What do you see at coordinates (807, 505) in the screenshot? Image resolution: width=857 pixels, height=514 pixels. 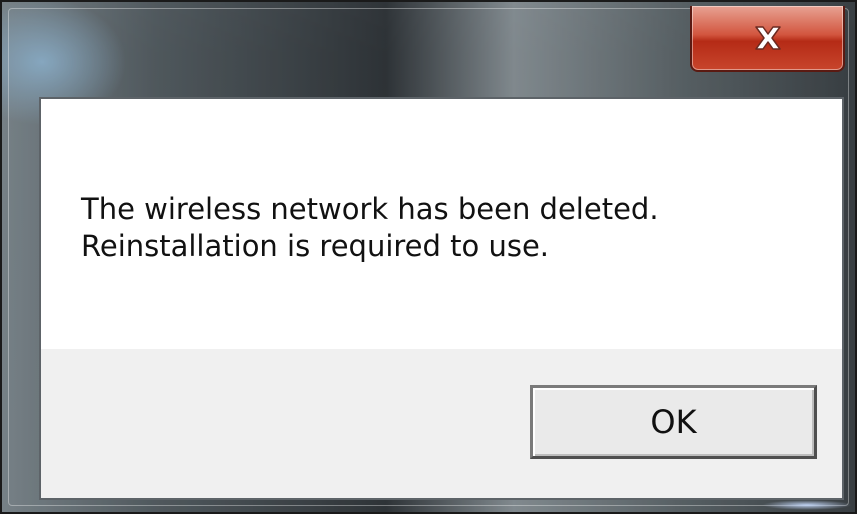 I see `frame-glow-accent` at bounding box center [807, 505].